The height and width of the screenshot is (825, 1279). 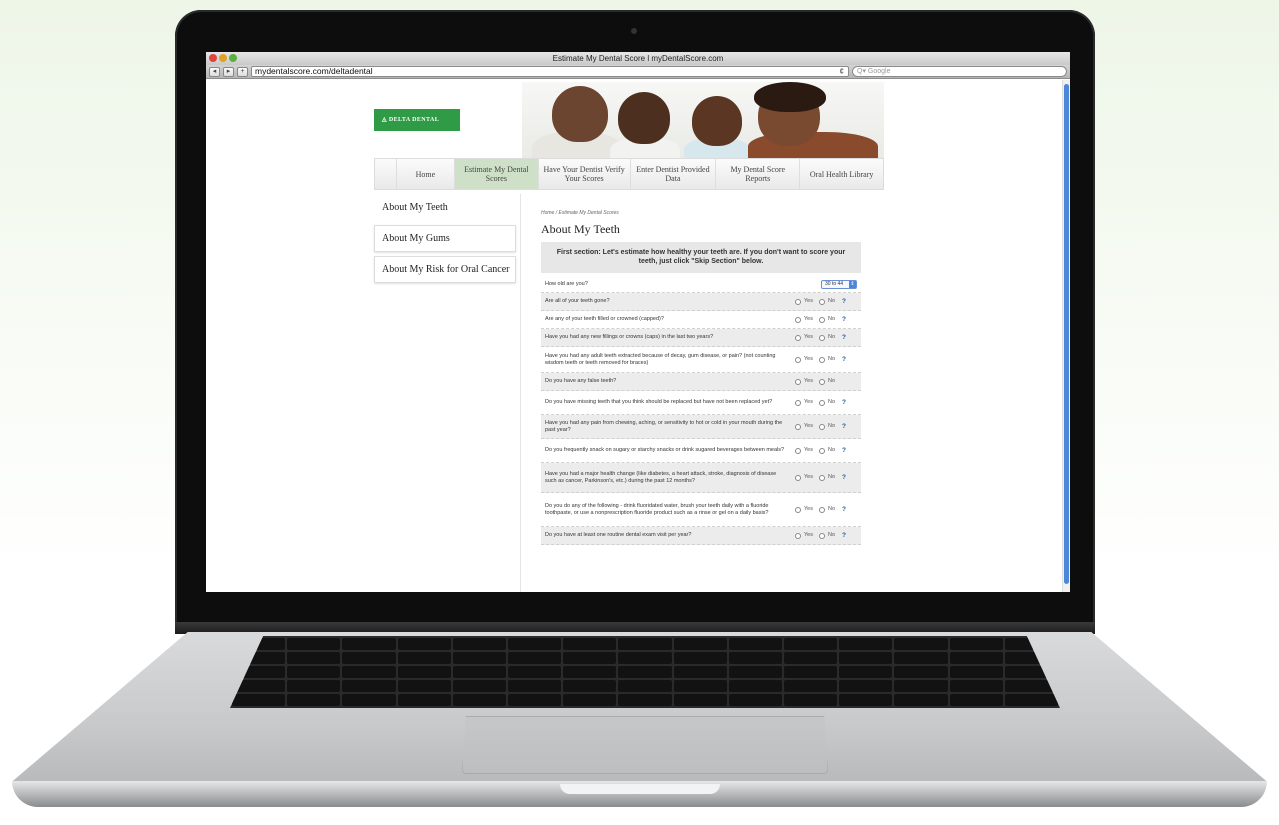 I want to click on add-bookmark-icon: +, so click(x=242, y=71).